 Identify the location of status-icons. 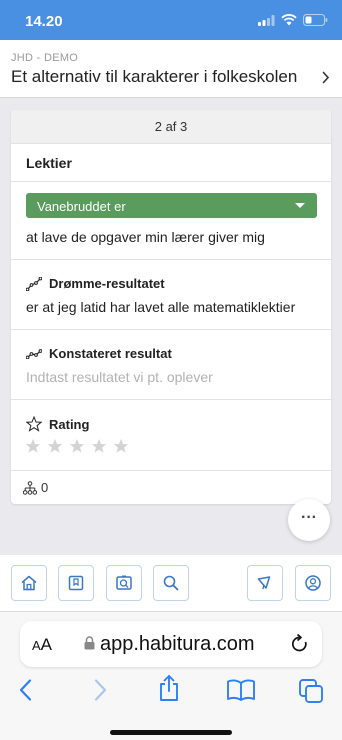
(293, 20).